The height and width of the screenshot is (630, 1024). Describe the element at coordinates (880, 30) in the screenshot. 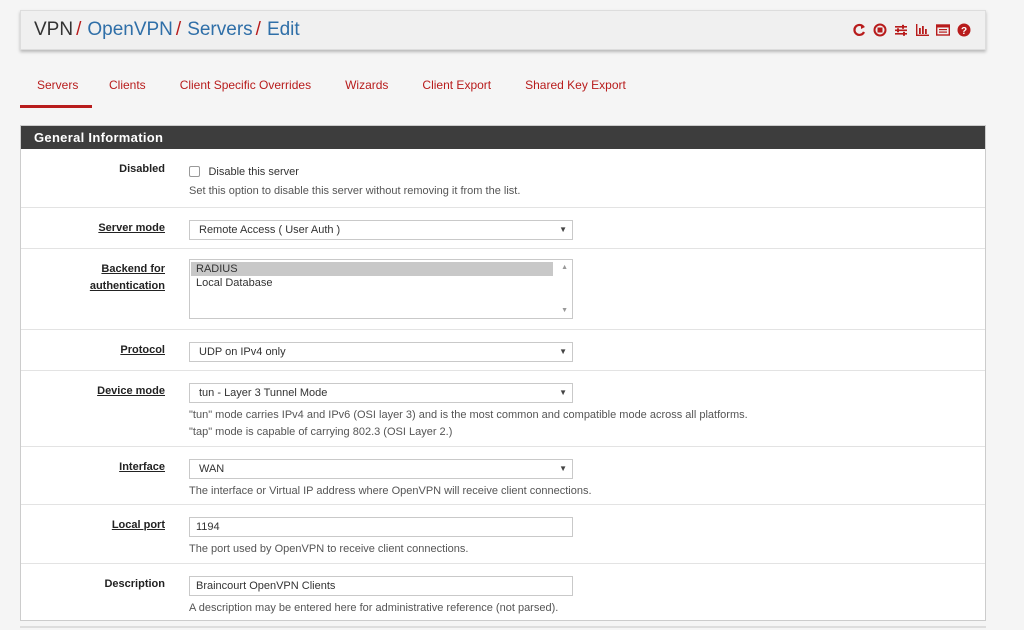

I see `stop-icon` at that location.